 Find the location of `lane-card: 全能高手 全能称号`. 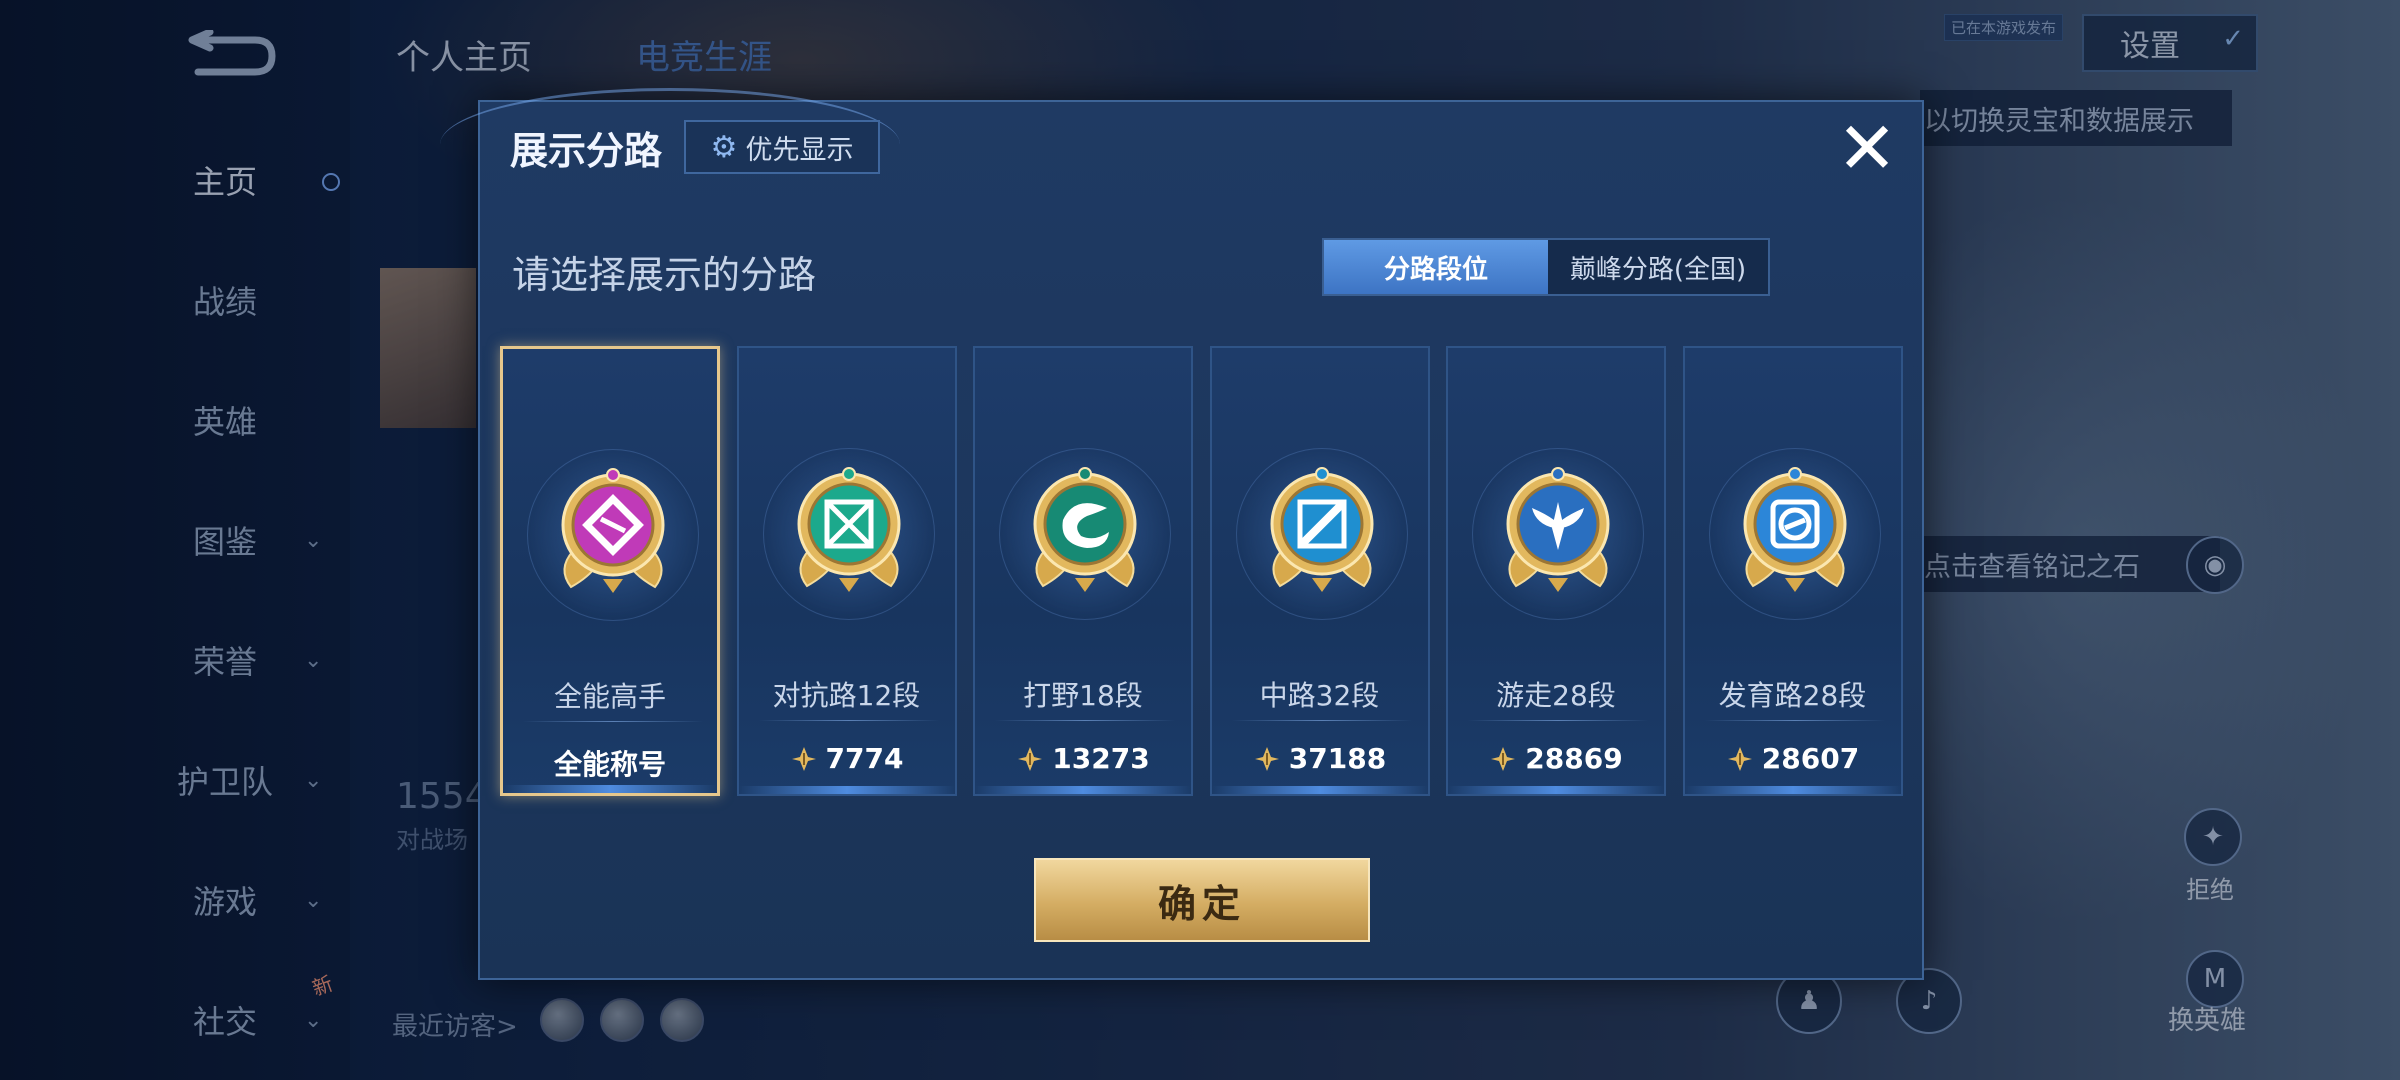

lane-card: 全能高手 全能称号 is located at coordinates (610, 571).